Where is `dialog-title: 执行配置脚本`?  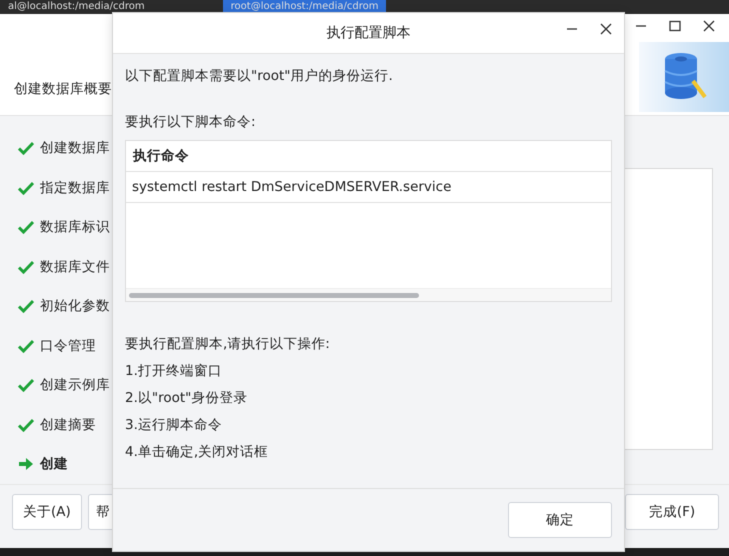
dialog-title: 执行配置脚本 is located at coordinates (368, 33).